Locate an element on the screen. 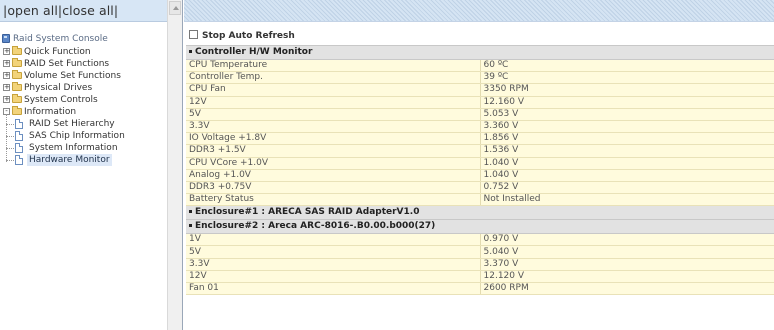 The width and height of the screenshot is (774, 330). table-row: DDR3 +0.75V 0.752 V is located at coordinates (480, 188).